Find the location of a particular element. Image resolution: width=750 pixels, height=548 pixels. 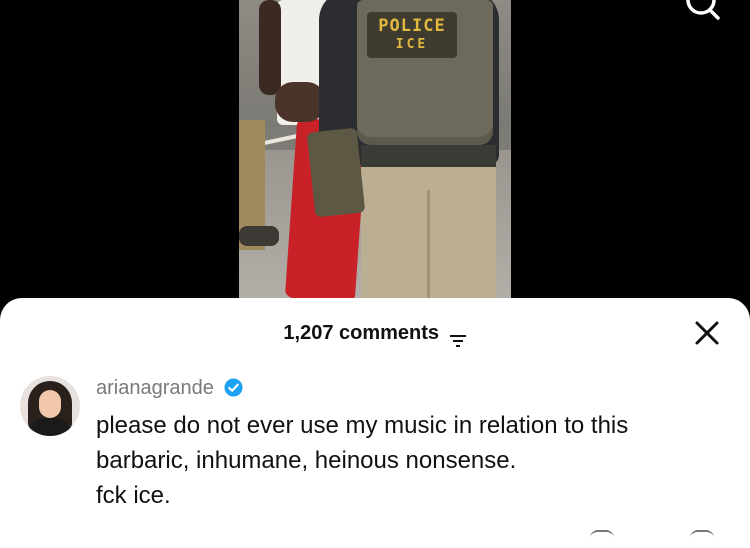

video-holster is located at coordinates (336, 172).